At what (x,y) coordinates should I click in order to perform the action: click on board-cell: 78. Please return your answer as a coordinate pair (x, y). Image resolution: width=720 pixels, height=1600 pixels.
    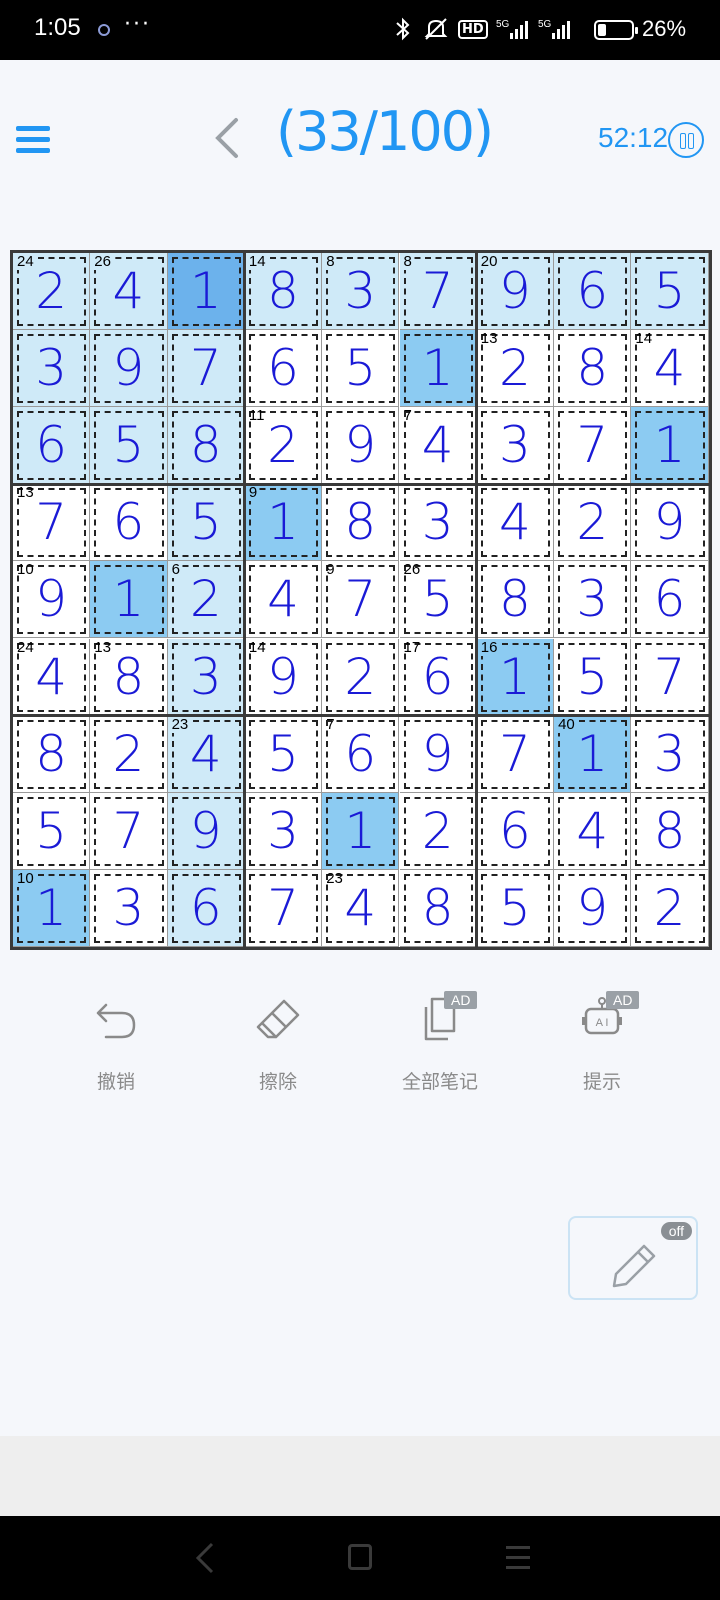
    Looking at the image, I should click on (438, 292).